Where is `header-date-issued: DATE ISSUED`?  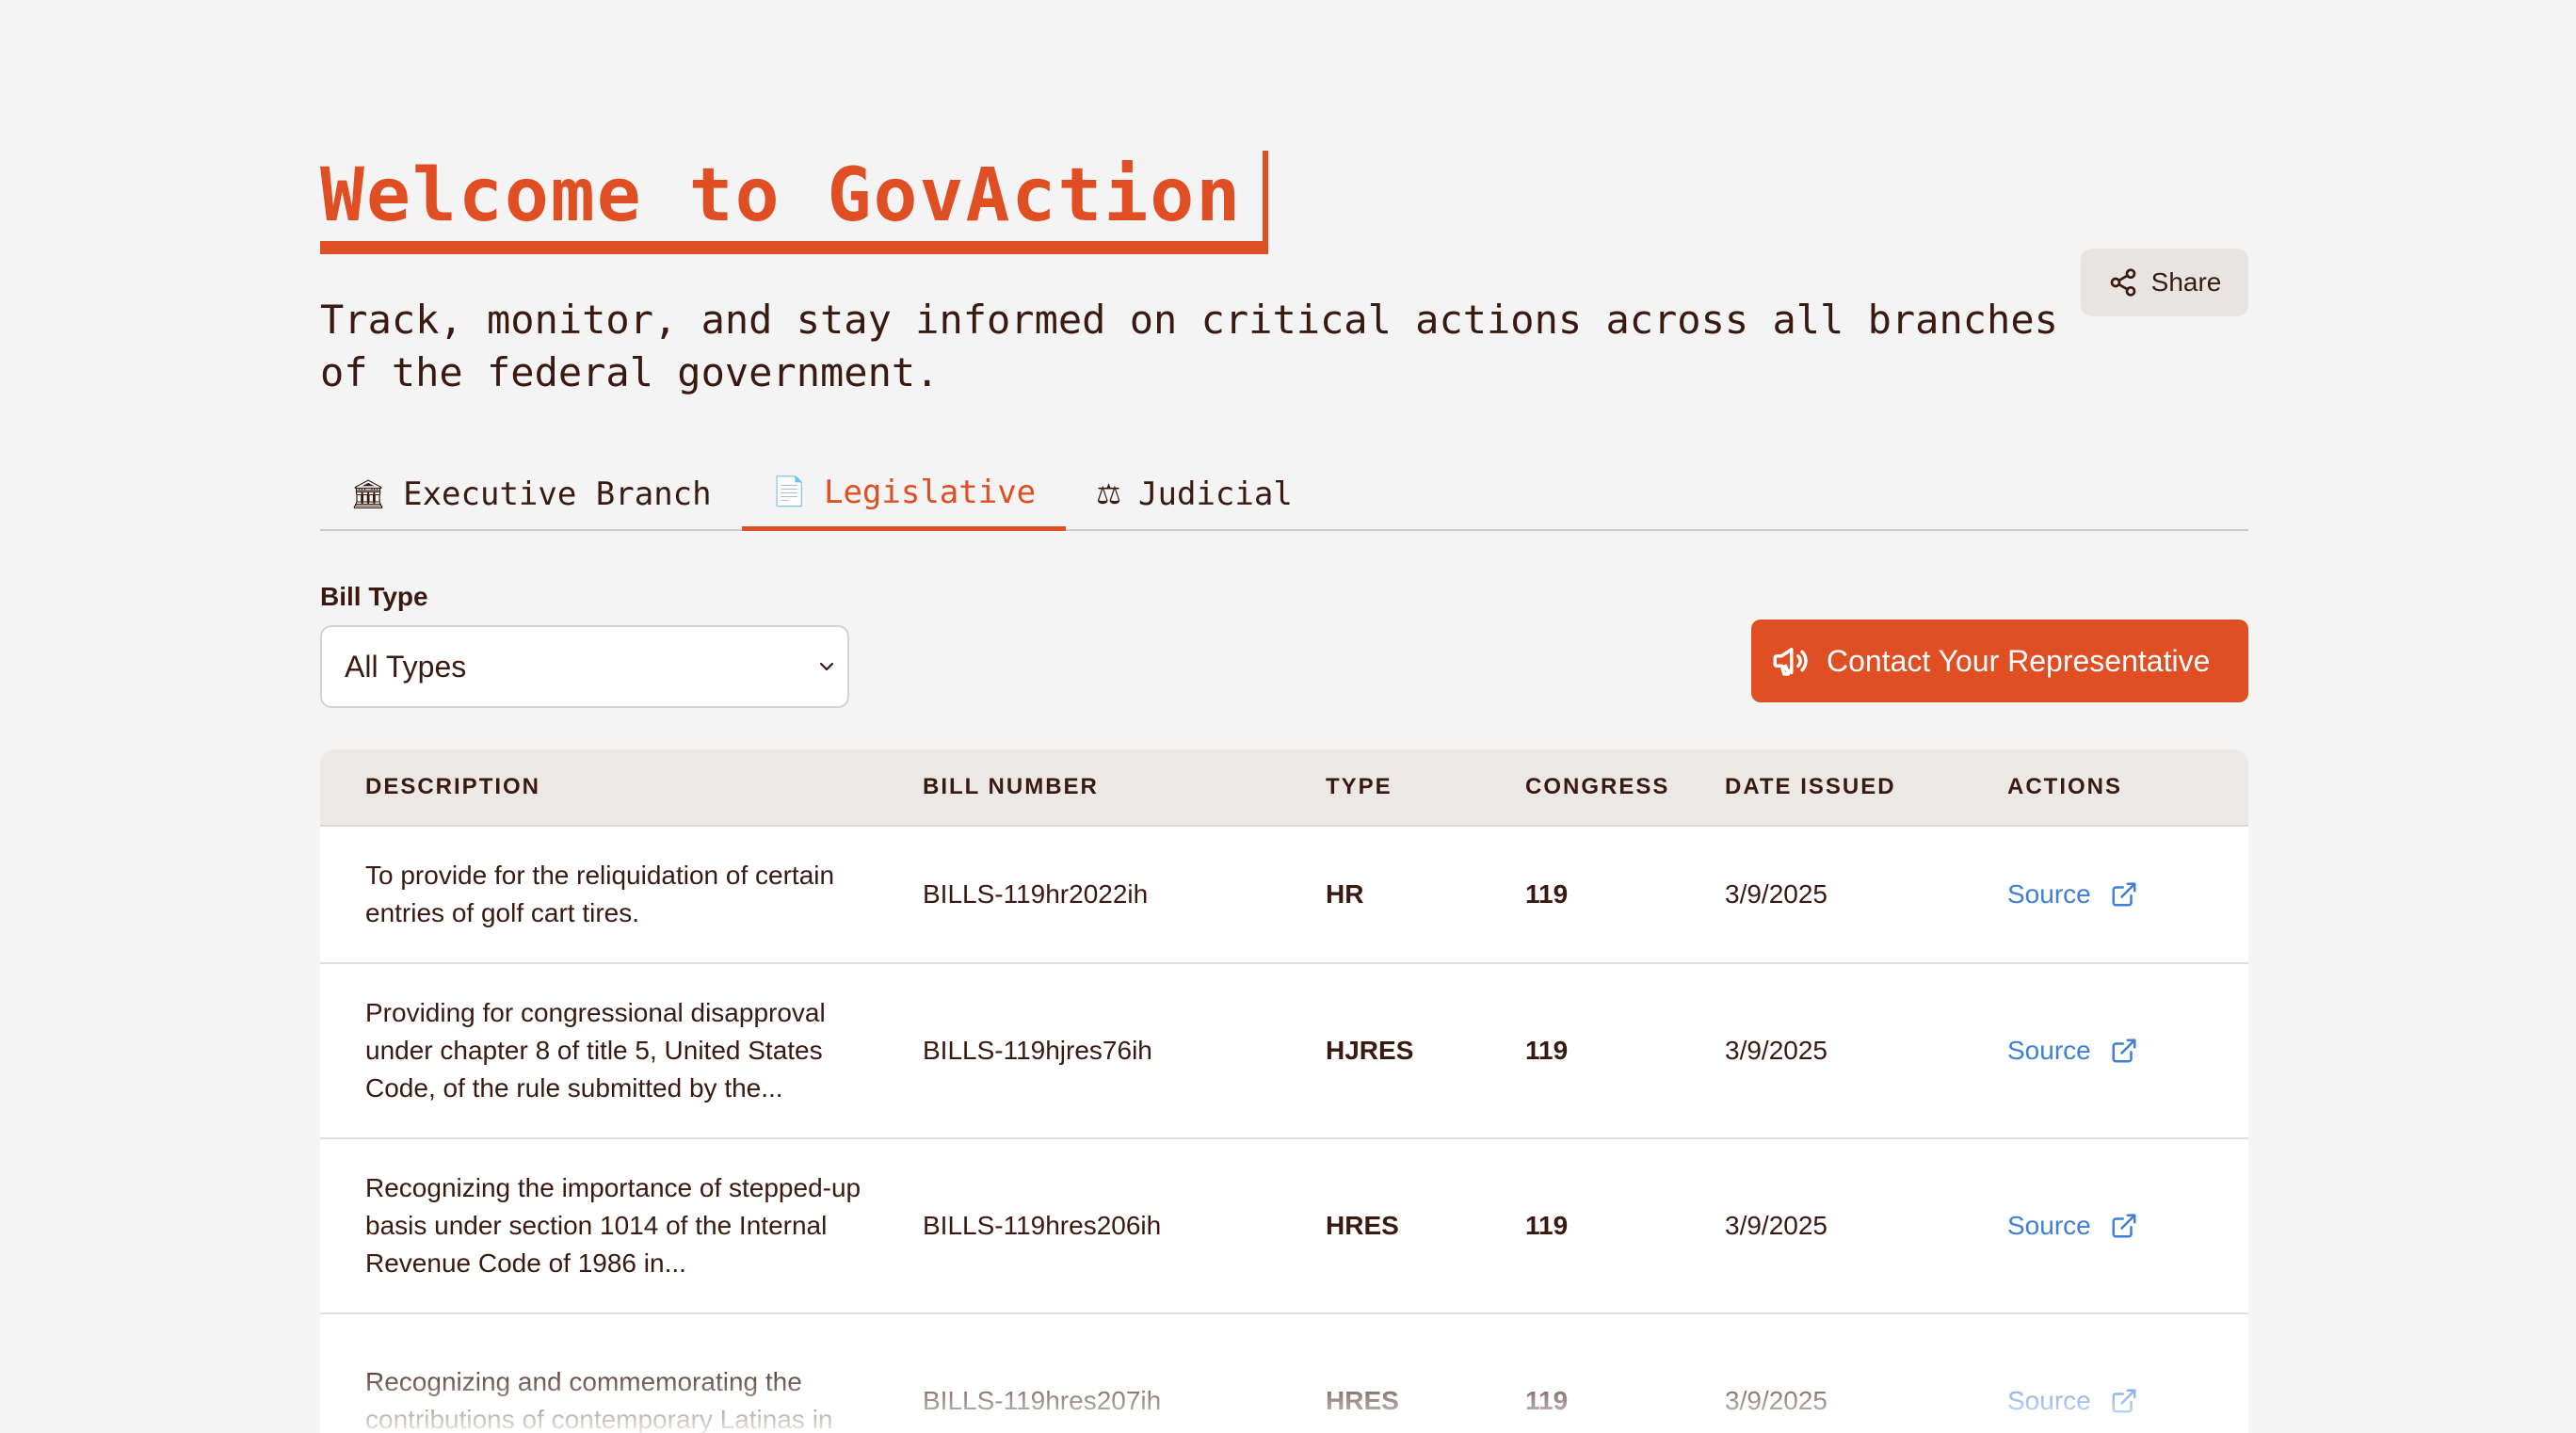
header-date-issued: DATE ISSUED is located at coordinates (1810, 786).